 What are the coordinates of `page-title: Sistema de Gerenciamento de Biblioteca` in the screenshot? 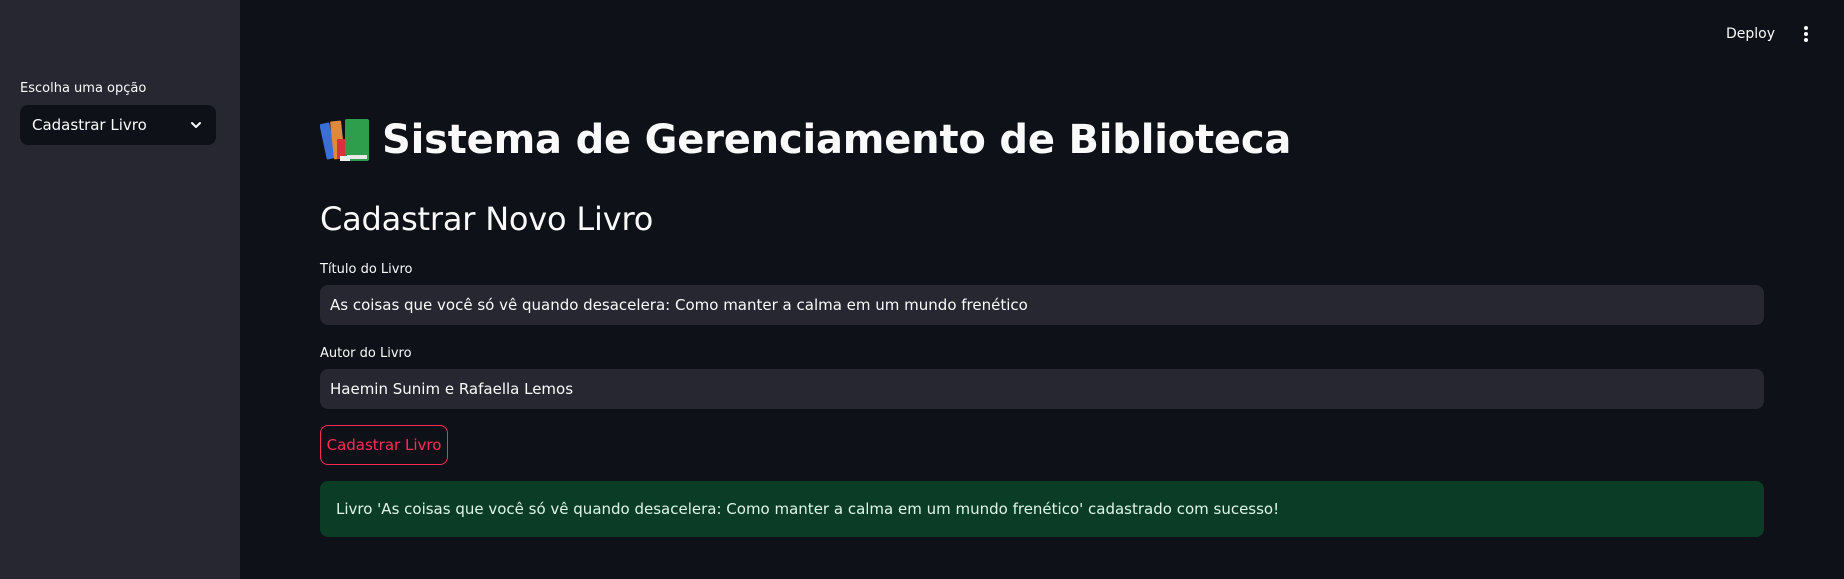 It's located at (805, 140).